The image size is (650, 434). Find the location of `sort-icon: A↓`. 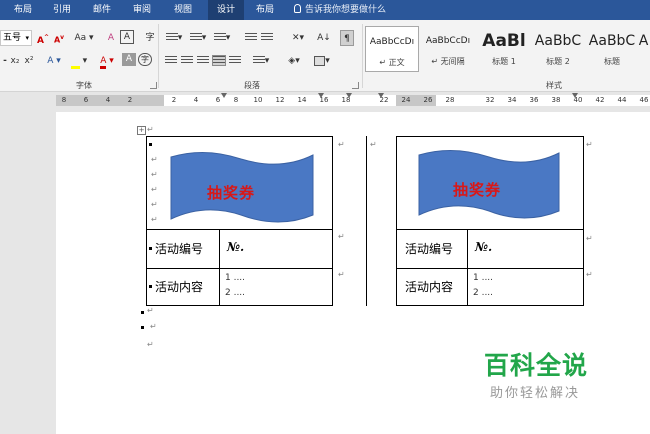

sort-icon: A↓ is located at coordinates (324, 38).